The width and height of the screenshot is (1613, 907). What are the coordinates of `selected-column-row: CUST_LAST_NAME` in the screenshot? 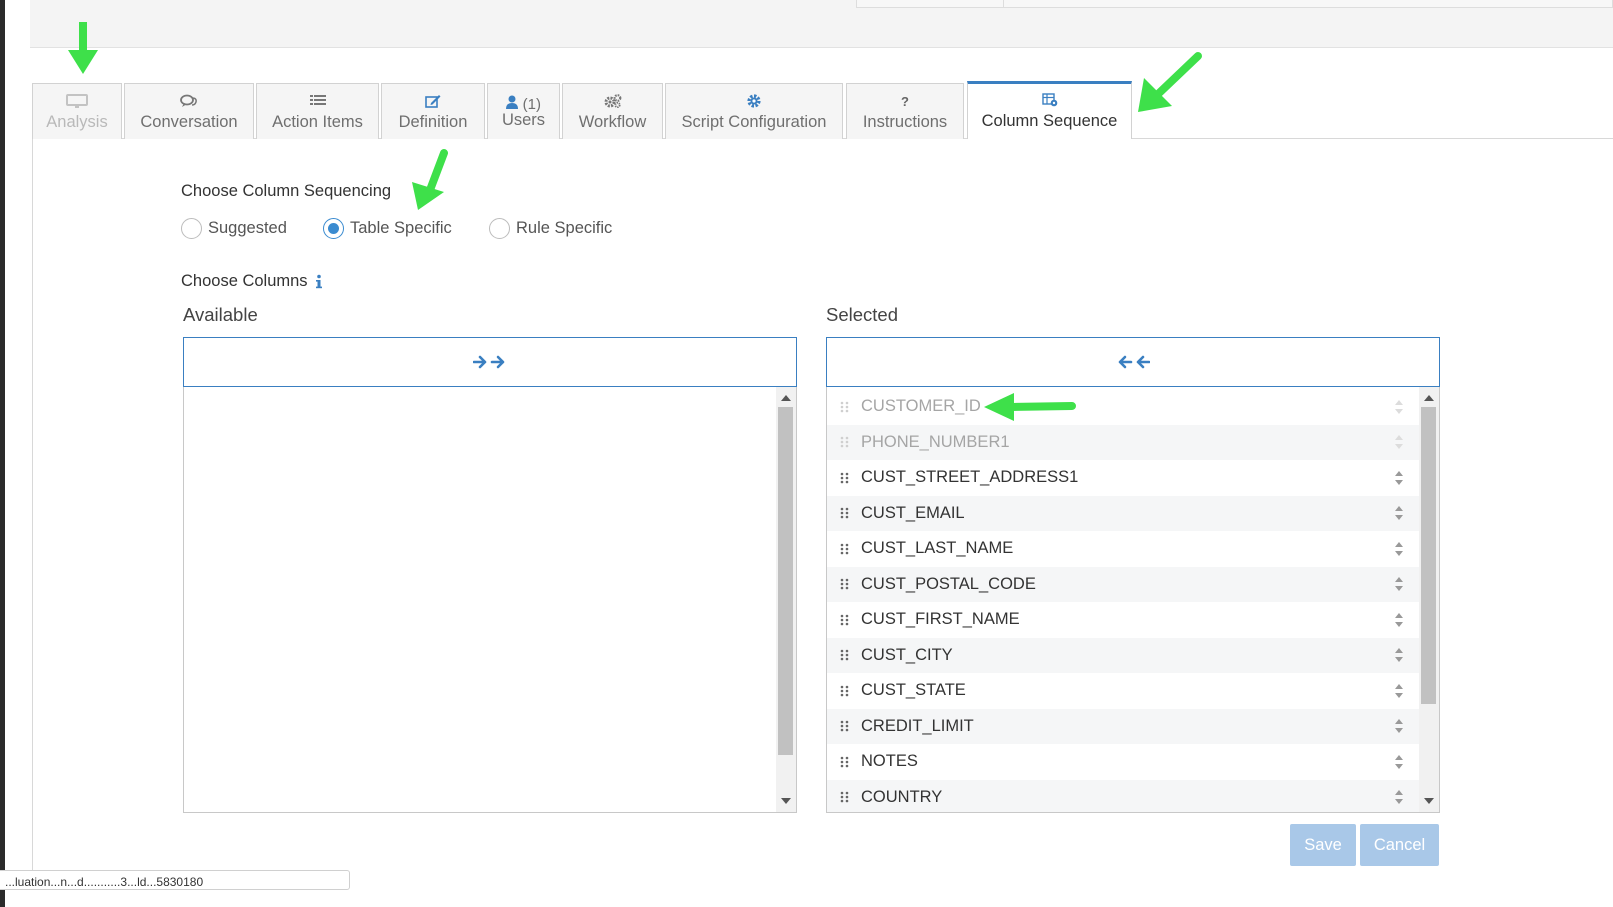 It's located at (1123, 549).